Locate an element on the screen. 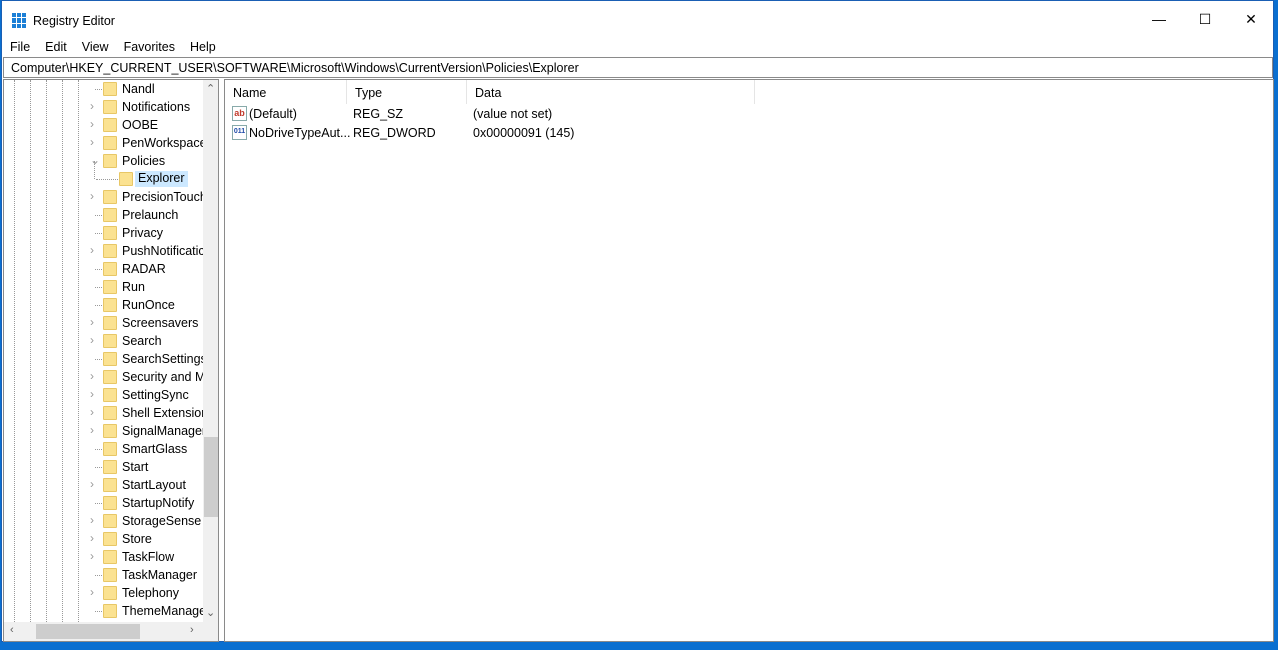 The image size is (1278, 650). tree-item-screensavers: › Screensavers is located at coordinates (104, 323).